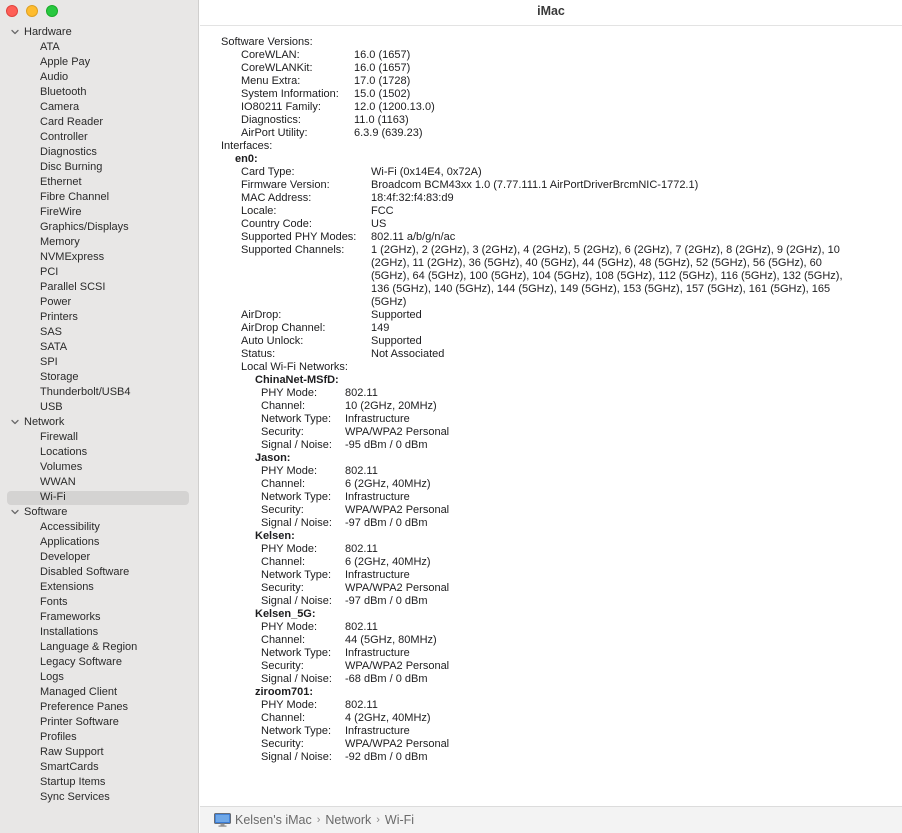  I want to click on sidebar-item-apple-pay: Apple Pay, so click(65, 62).